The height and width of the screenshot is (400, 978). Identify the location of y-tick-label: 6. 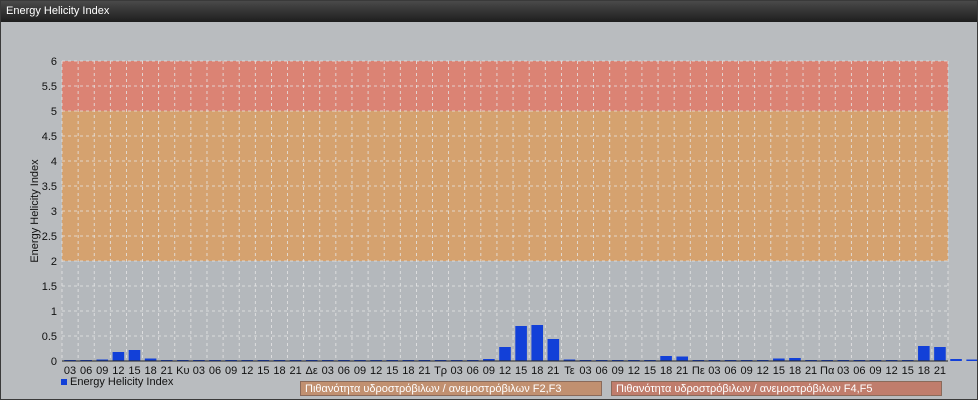
(54, 62).